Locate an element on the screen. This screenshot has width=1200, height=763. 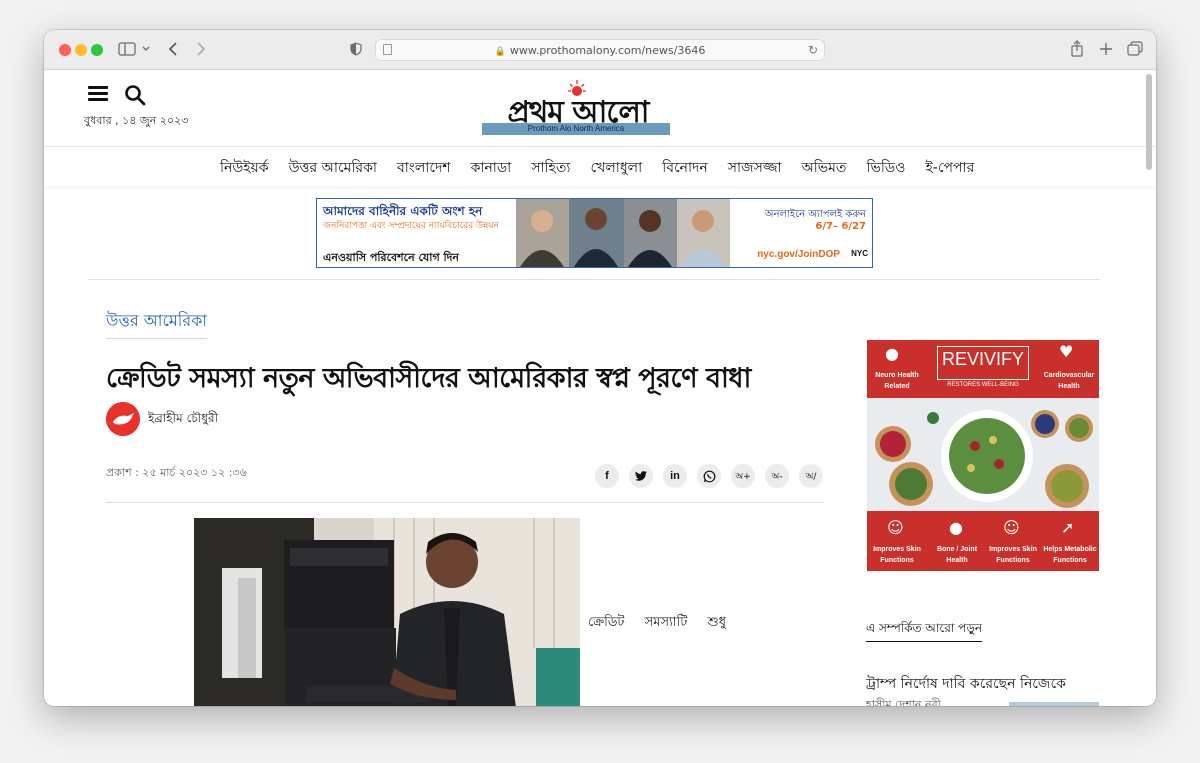
nav-item-entertainment: বিনোদন is located at coordinates (685, 168).